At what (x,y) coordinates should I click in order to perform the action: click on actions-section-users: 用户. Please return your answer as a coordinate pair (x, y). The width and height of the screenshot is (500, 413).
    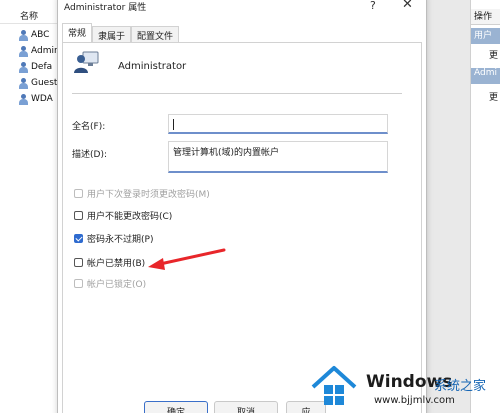
    Looking at the image, I should click on (485, 36).